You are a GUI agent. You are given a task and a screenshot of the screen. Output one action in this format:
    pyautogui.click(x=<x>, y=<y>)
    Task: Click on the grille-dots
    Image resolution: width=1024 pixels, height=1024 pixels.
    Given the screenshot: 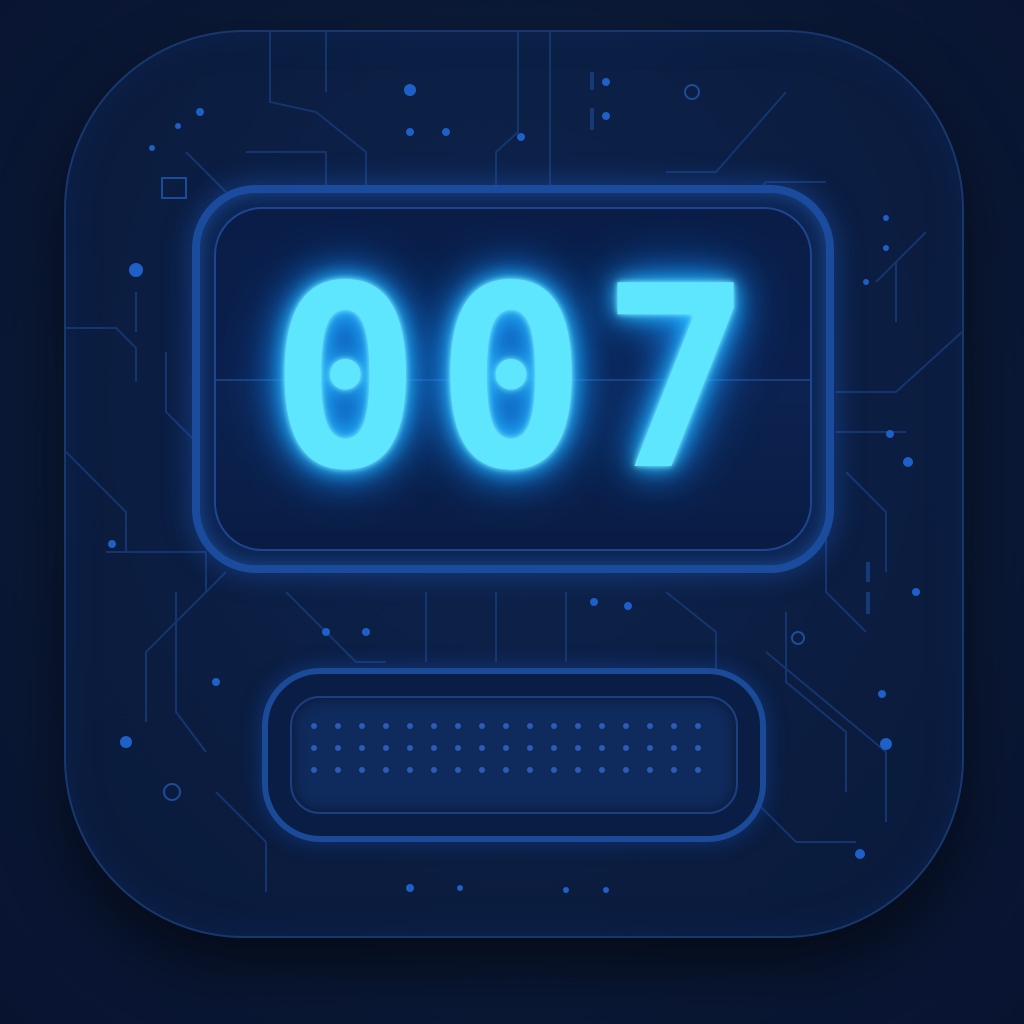 What is the action you would take?
    pyautogui.click(x=506, y=748)
    